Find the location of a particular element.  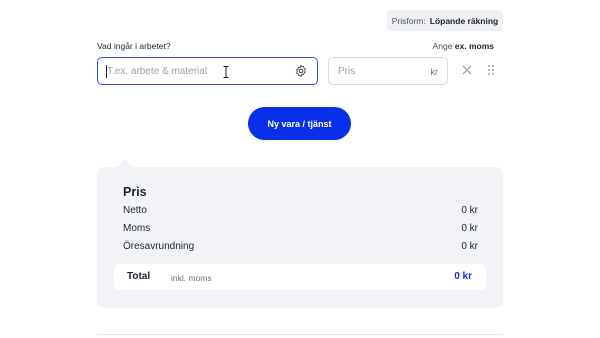

summary-row-label: Moms is located at coordinates (137, 228).